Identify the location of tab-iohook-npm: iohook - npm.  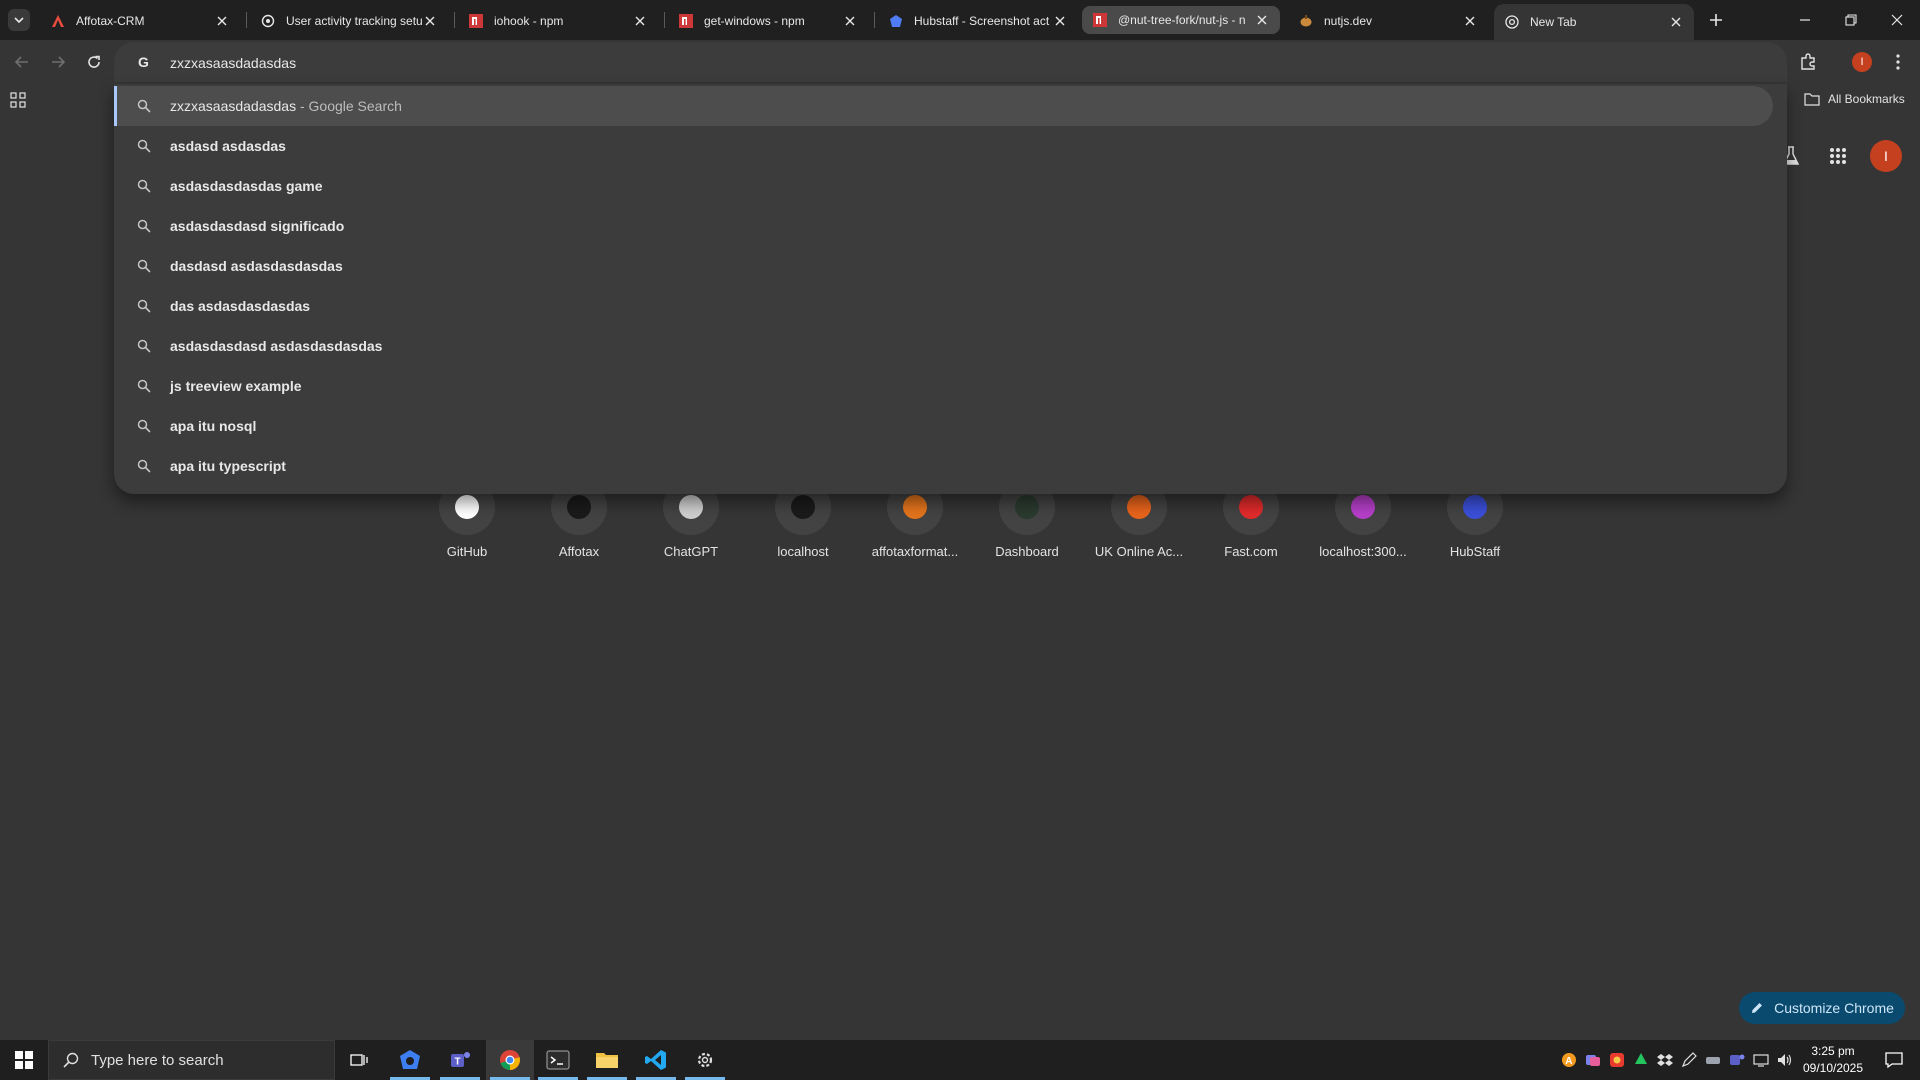
(558, 21).